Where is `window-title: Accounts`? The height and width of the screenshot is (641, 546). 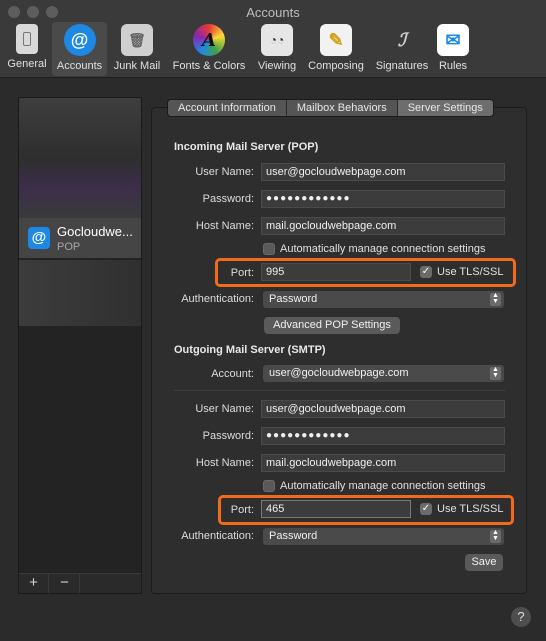 window-title: Accounts is located at coordinates (273, 12).